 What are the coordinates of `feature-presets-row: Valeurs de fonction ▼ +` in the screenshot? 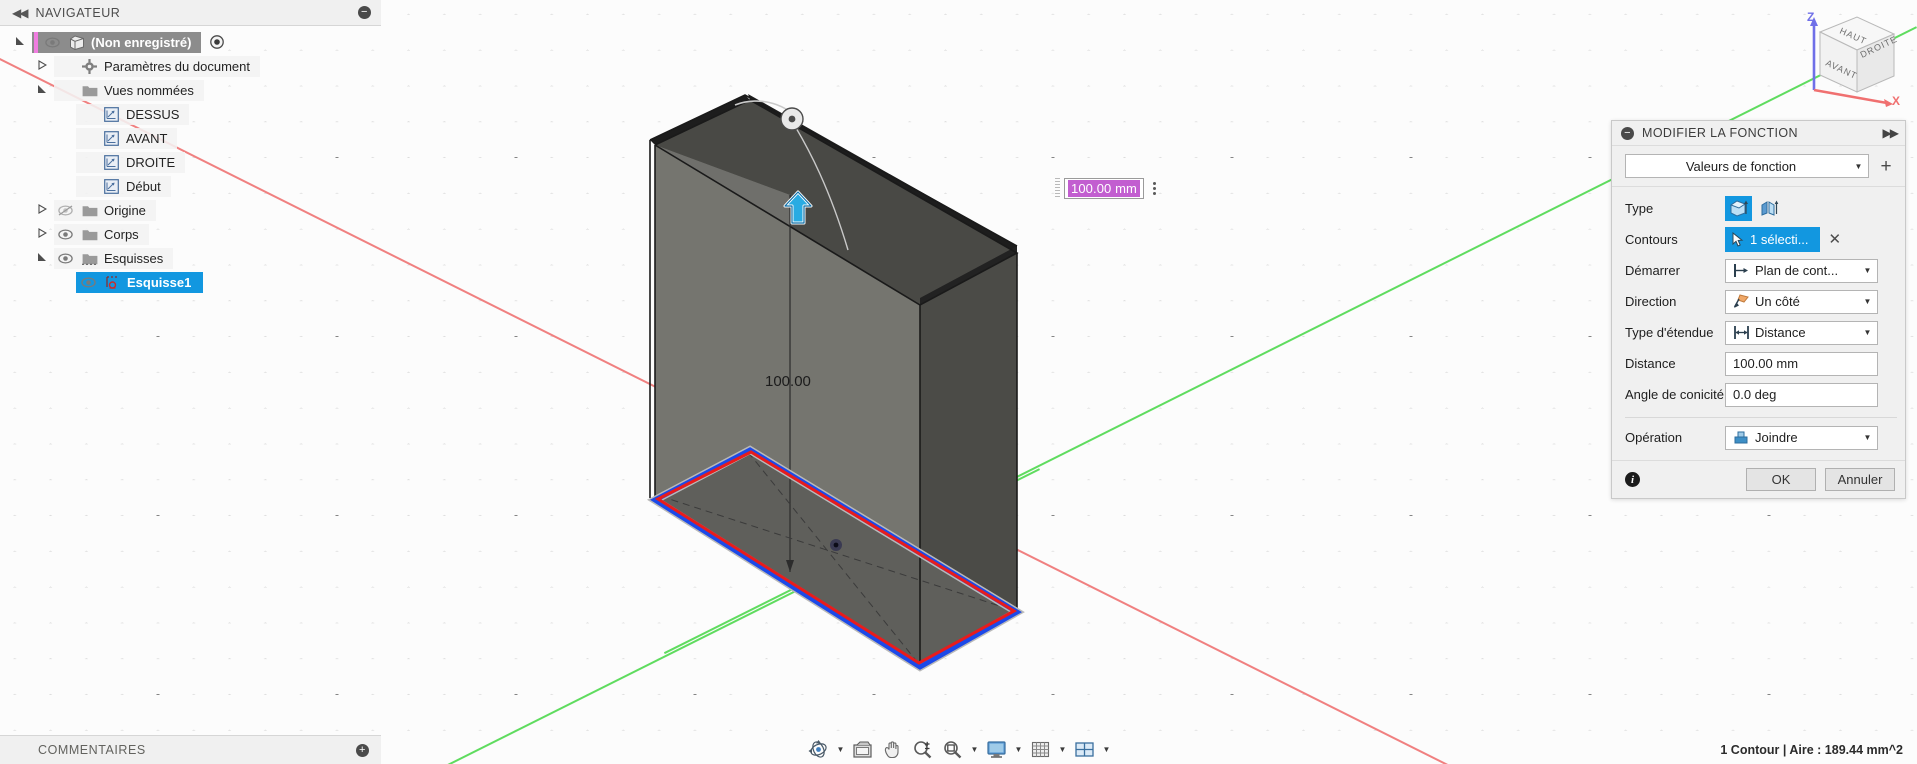 It's located at (1758, 166).